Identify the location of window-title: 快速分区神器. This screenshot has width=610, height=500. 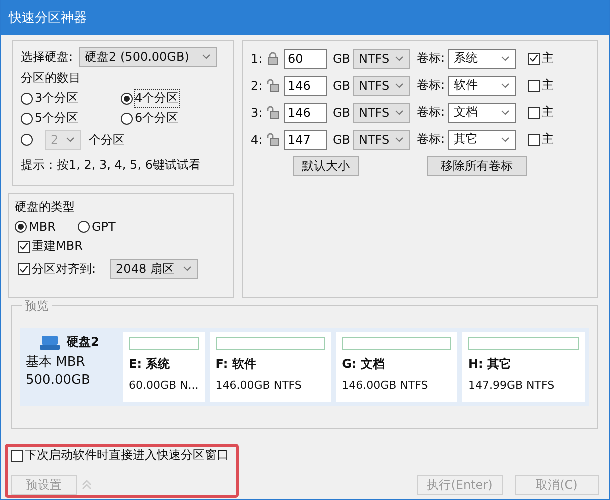
(48, 18).